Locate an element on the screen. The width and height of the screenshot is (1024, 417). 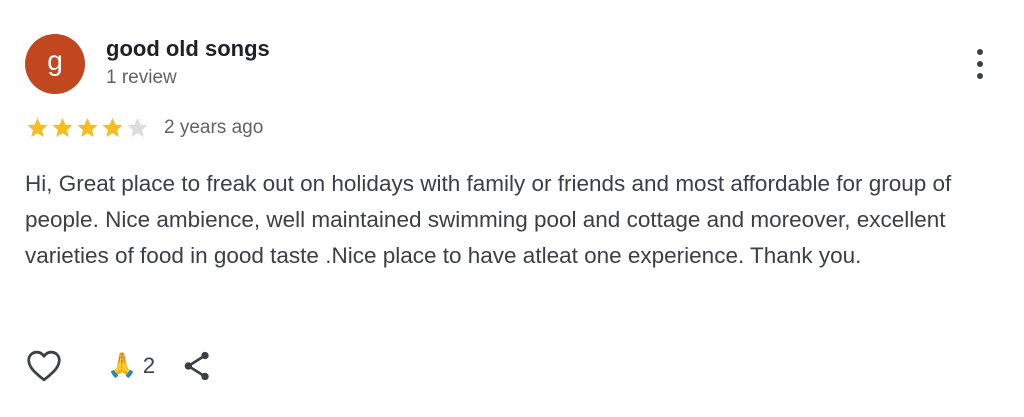
author-review-count: 1 review is located at coordinates (141, 78).